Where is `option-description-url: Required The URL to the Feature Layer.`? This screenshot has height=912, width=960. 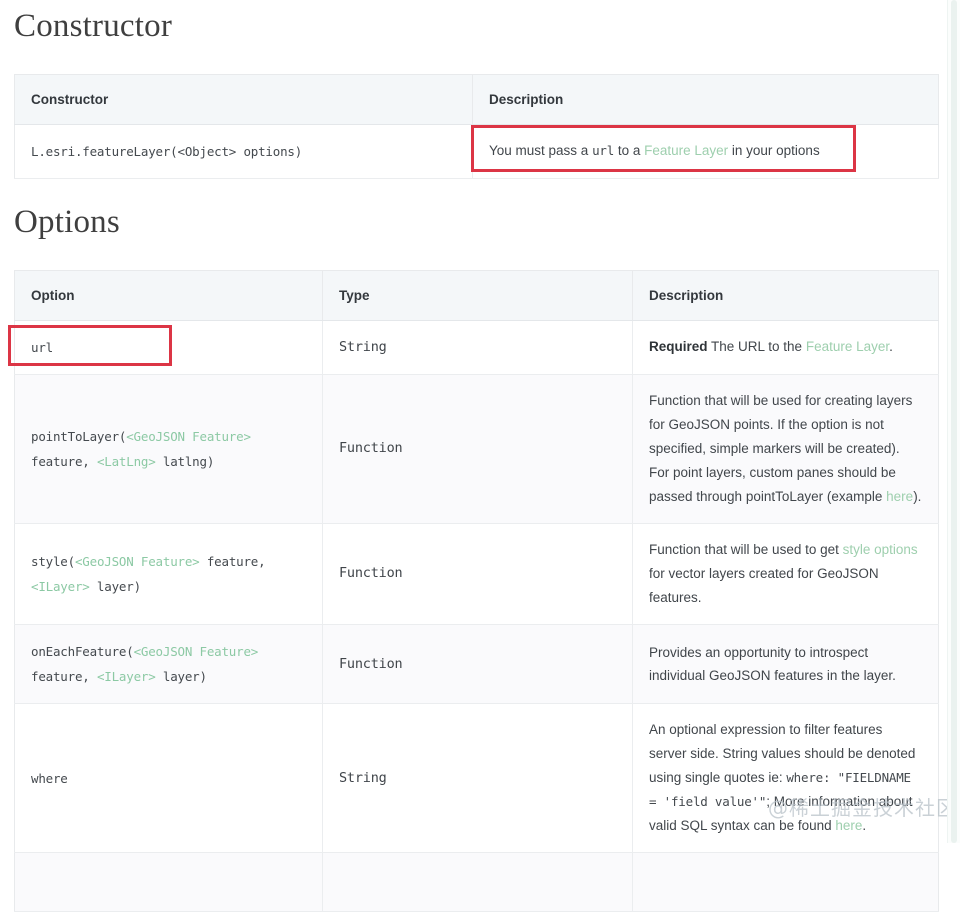 option-description-url: Required The URL to the Feature Layer. is located at coordinates (785, 347).